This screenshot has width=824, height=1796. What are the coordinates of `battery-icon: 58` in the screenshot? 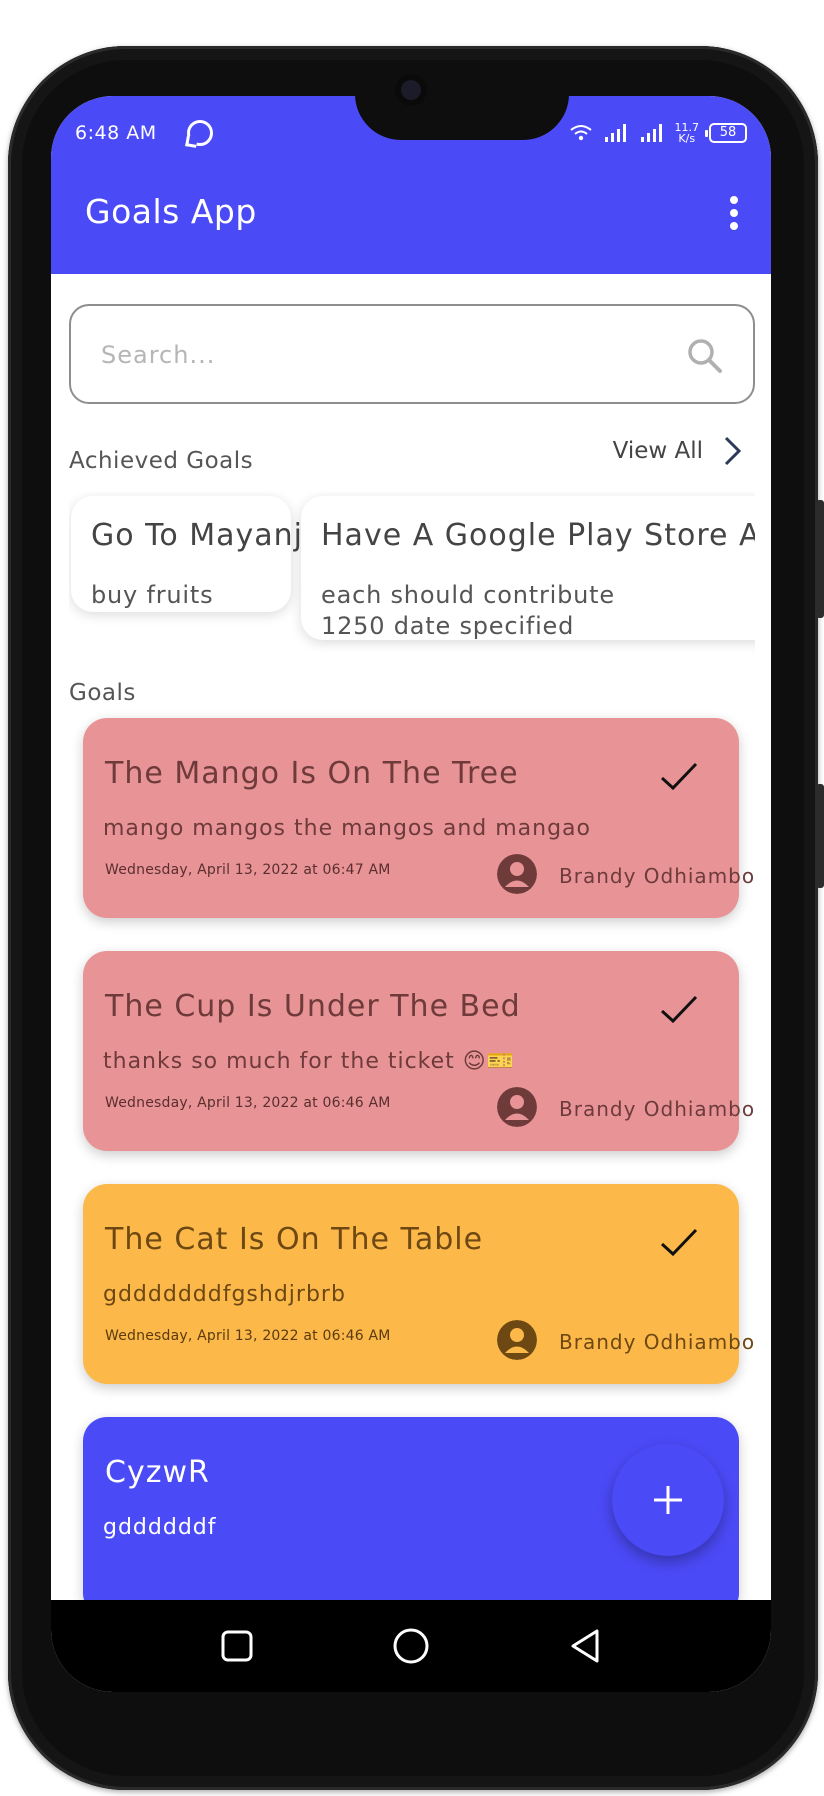 It's located at (726, 133).